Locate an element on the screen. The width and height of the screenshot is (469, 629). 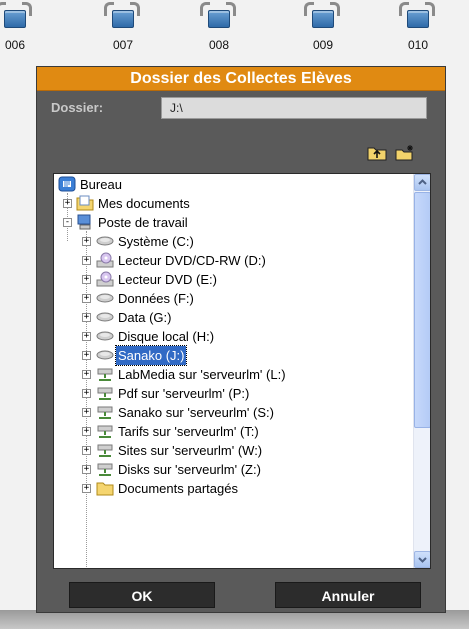
station-009: 009 is located at coordinates (323, 31).